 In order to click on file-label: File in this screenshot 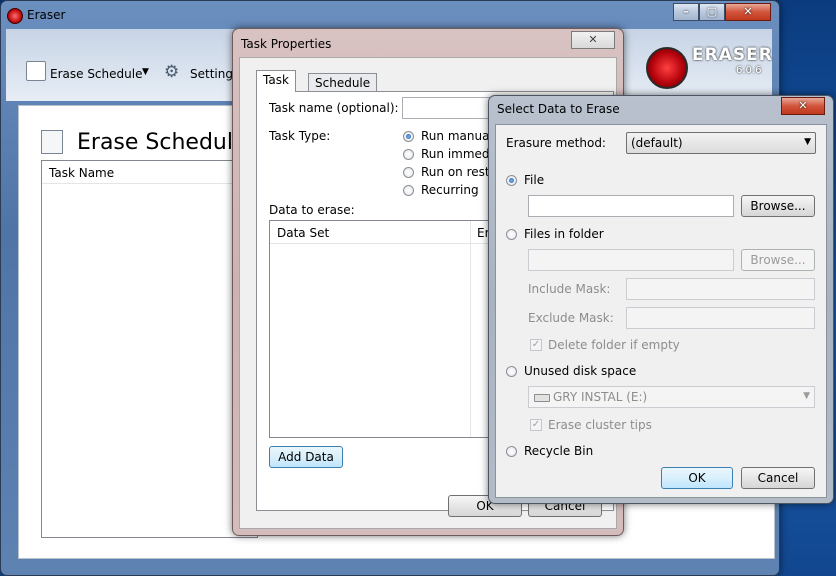, I will do `click(534, 180)`.